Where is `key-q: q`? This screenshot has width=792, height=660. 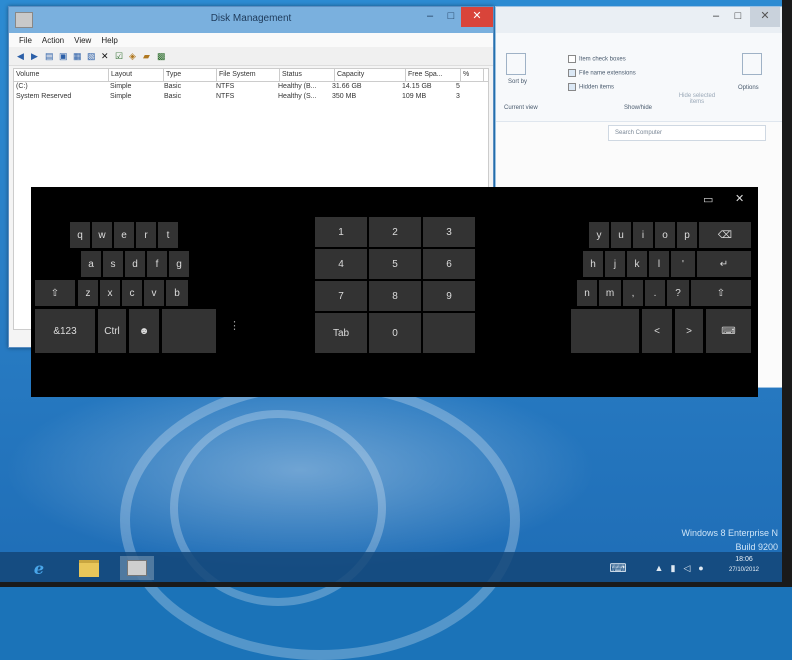 key-q: q is located at coordinates (80, 235).